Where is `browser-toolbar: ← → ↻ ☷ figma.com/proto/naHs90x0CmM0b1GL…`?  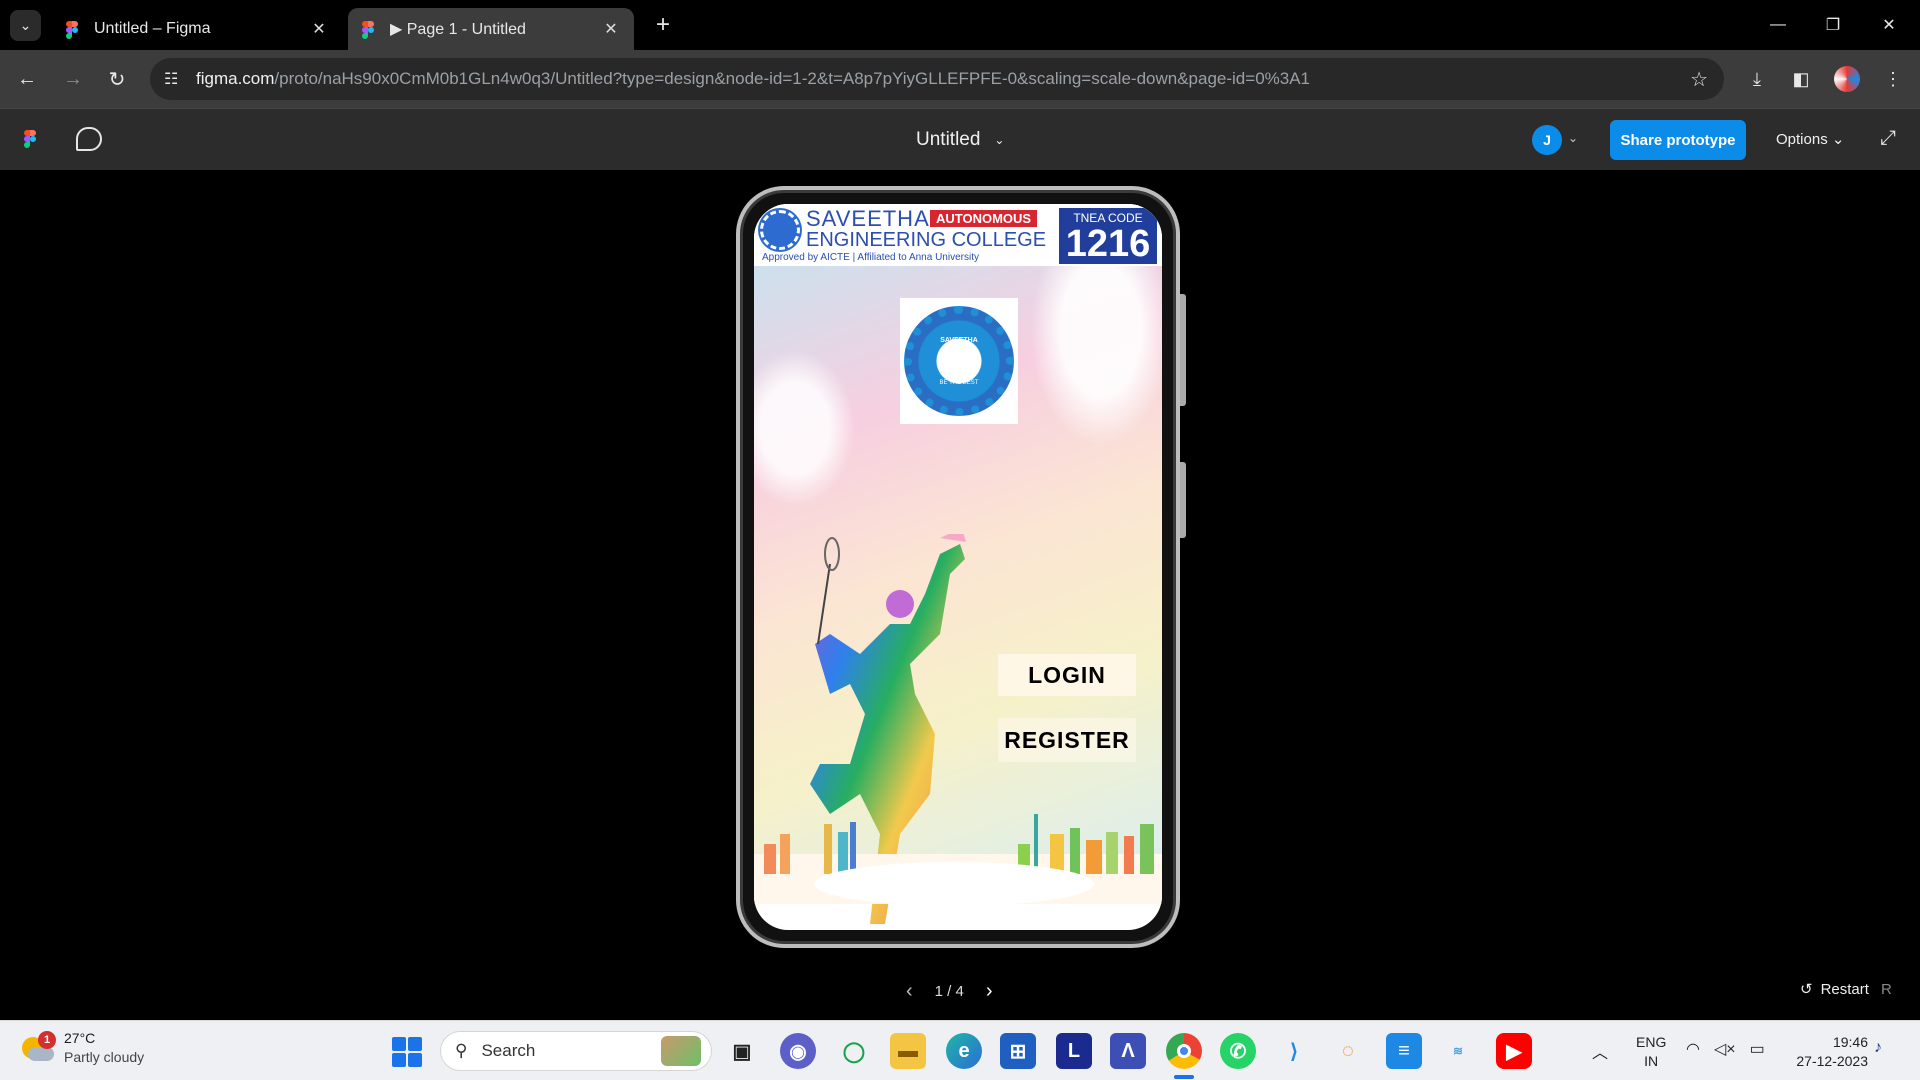
browser-toolbar: ← → ↻ ☷ figma.com/proto/naHs90x0CmM0b1GL… is located at coordinates (960, 79).